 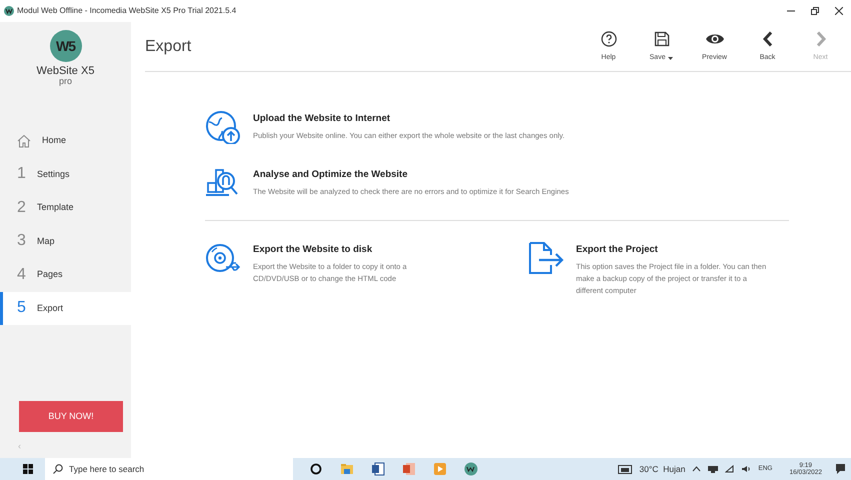 I want to click on weather-text: 30°C Hujan, so click(x=662, y=469).